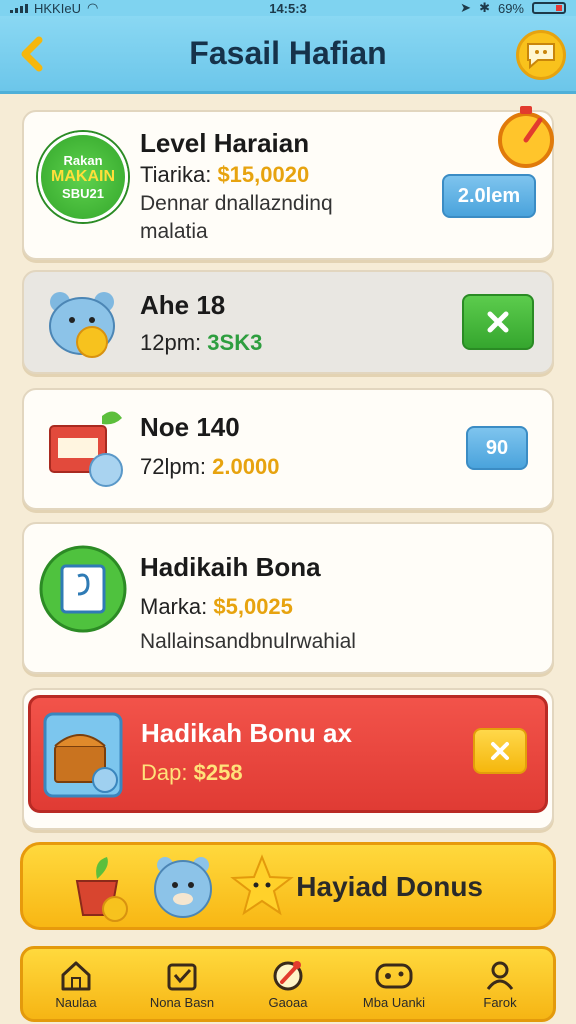  What do you see at coordinates (262, 885) in the screenshot?
I see `star-icon` at bounding box center [262, 885].